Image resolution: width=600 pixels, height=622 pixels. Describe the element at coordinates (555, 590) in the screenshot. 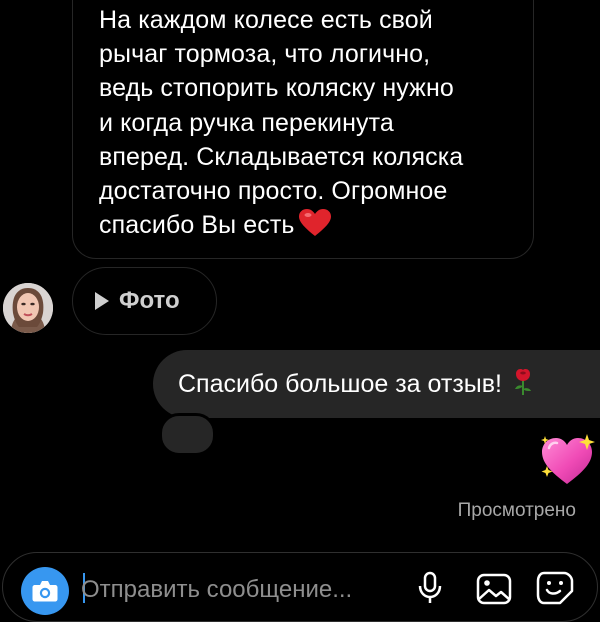

I see `sticker-button` at that location.